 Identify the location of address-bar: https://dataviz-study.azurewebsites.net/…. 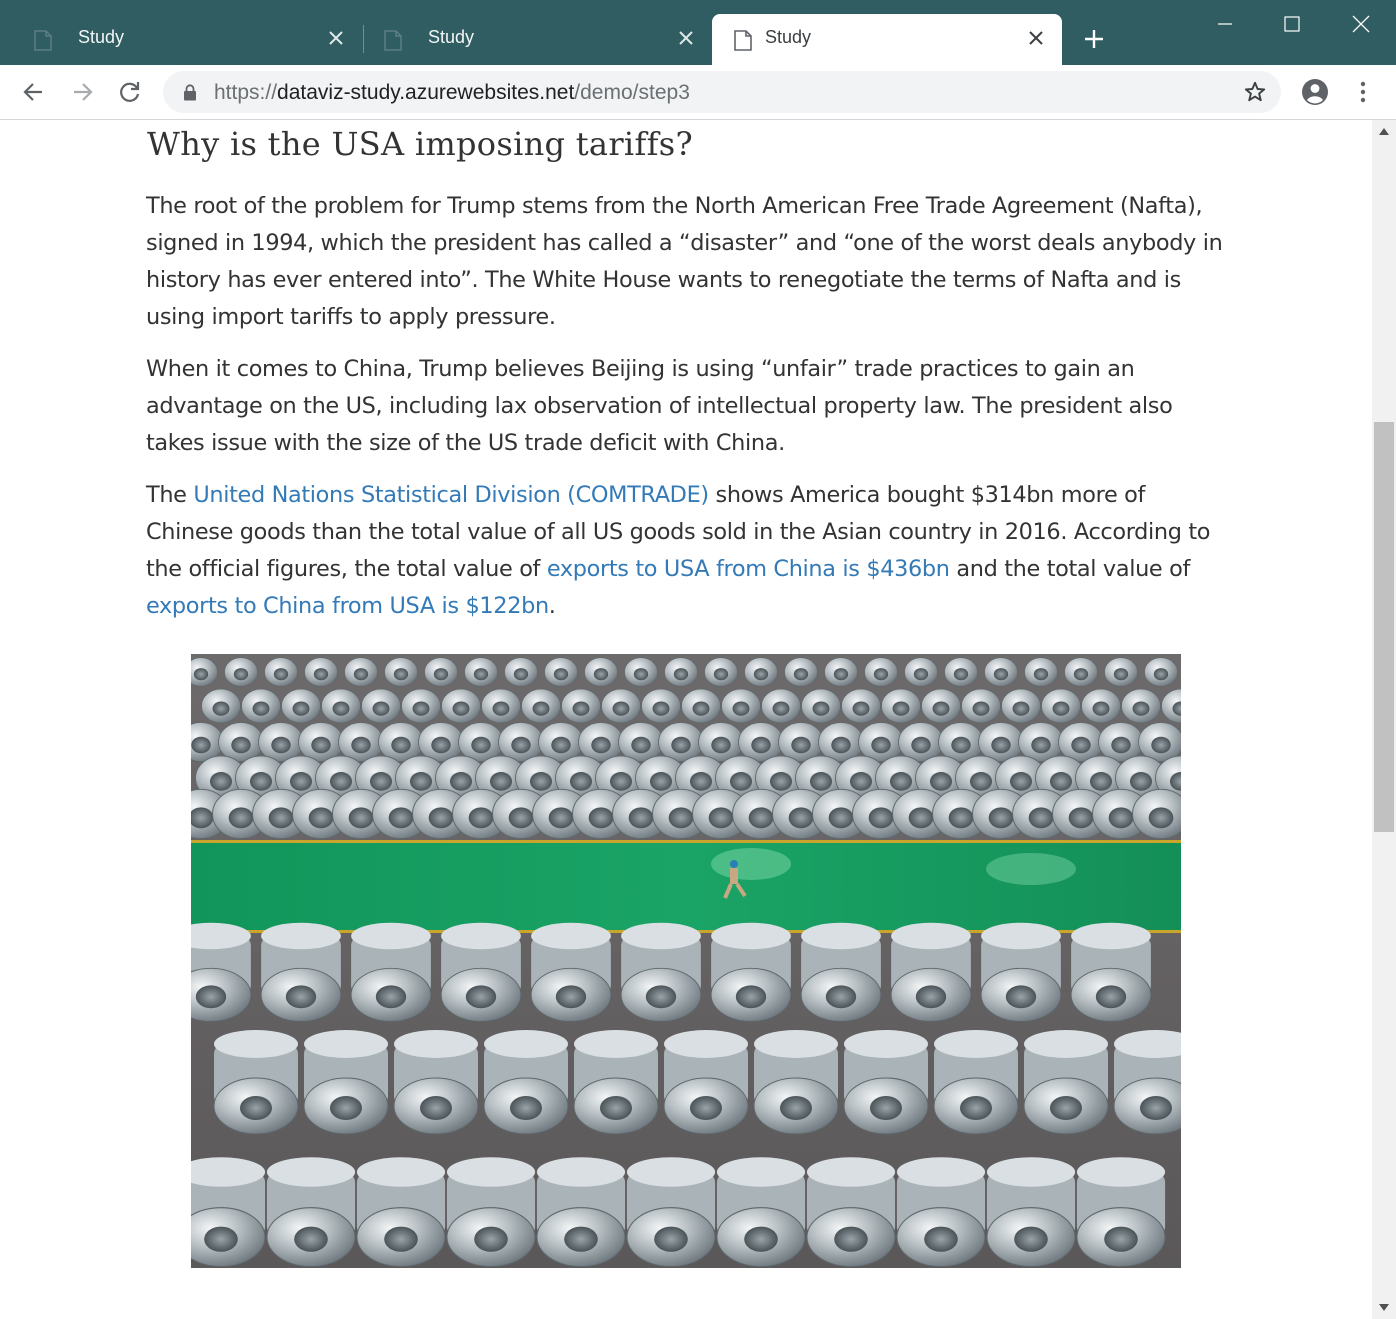
(722, 92).